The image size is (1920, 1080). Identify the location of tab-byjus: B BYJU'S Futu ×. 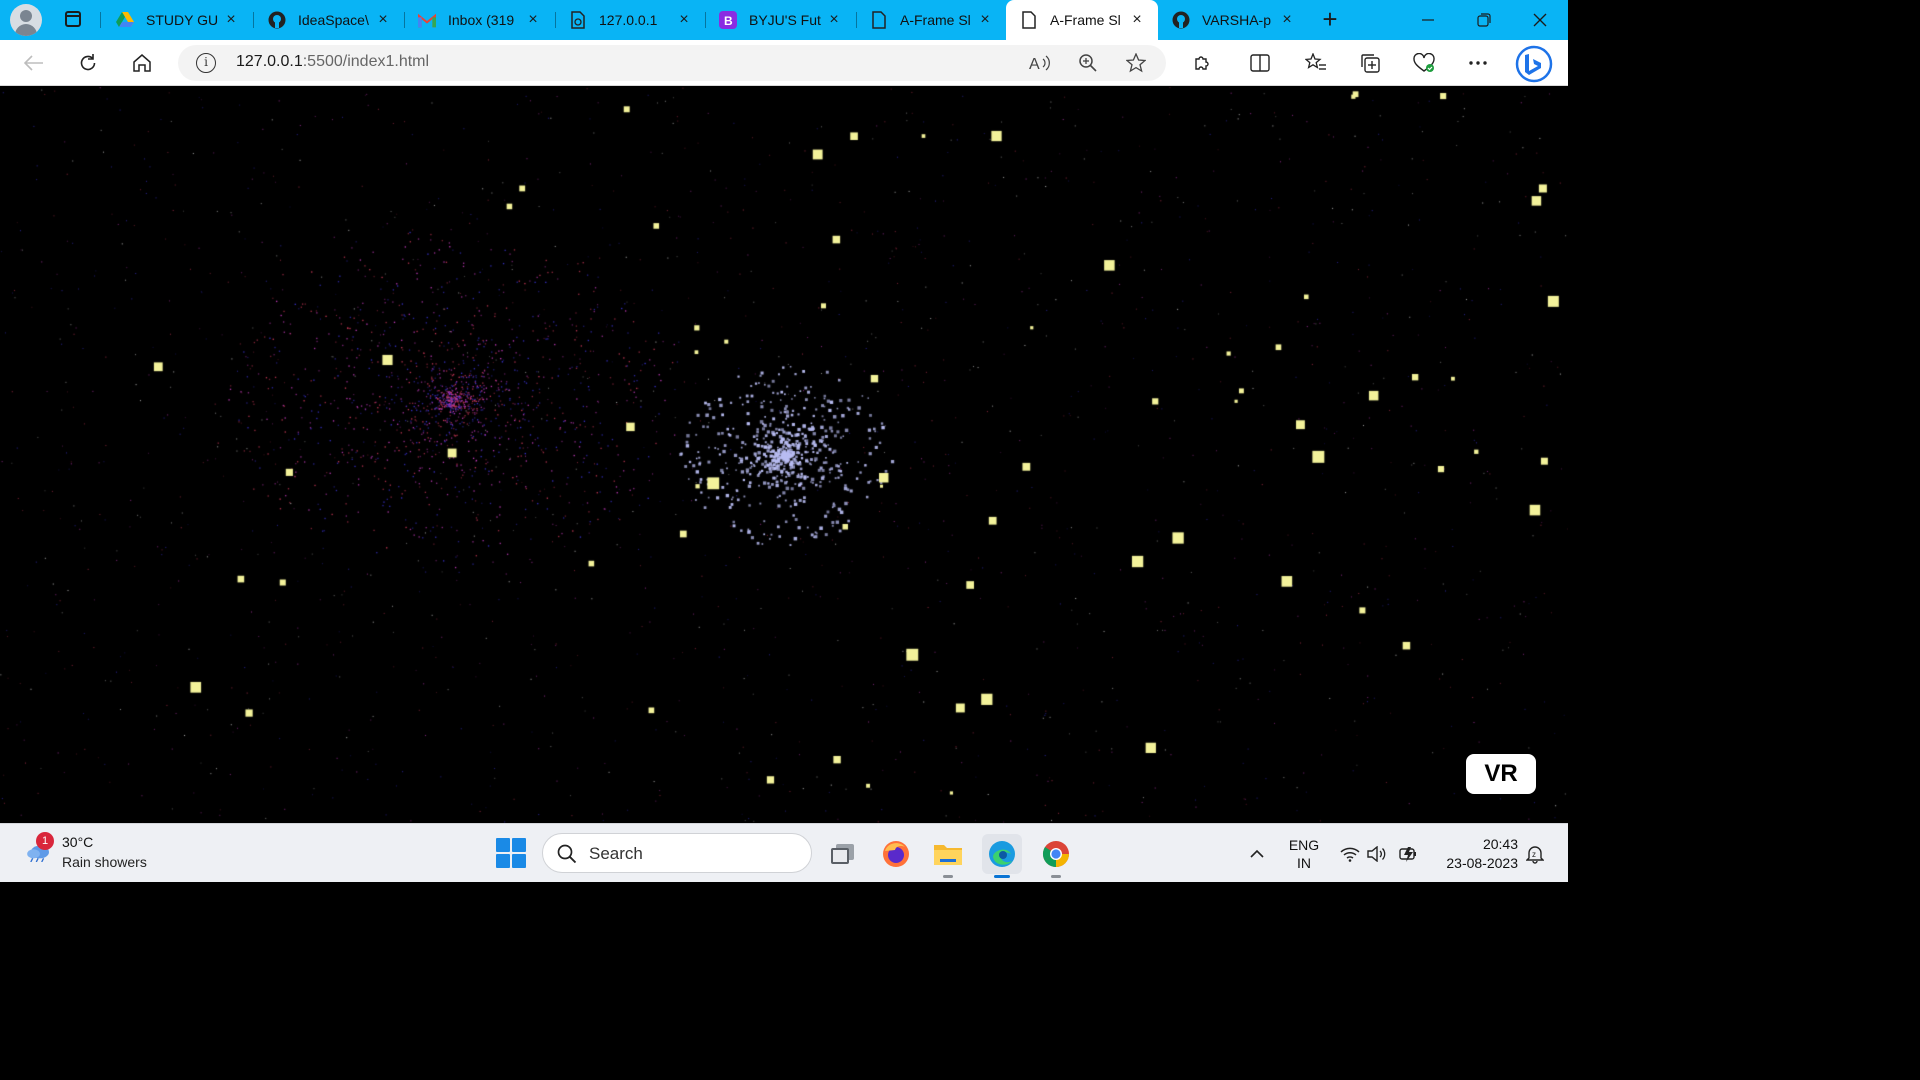
(780, 20).